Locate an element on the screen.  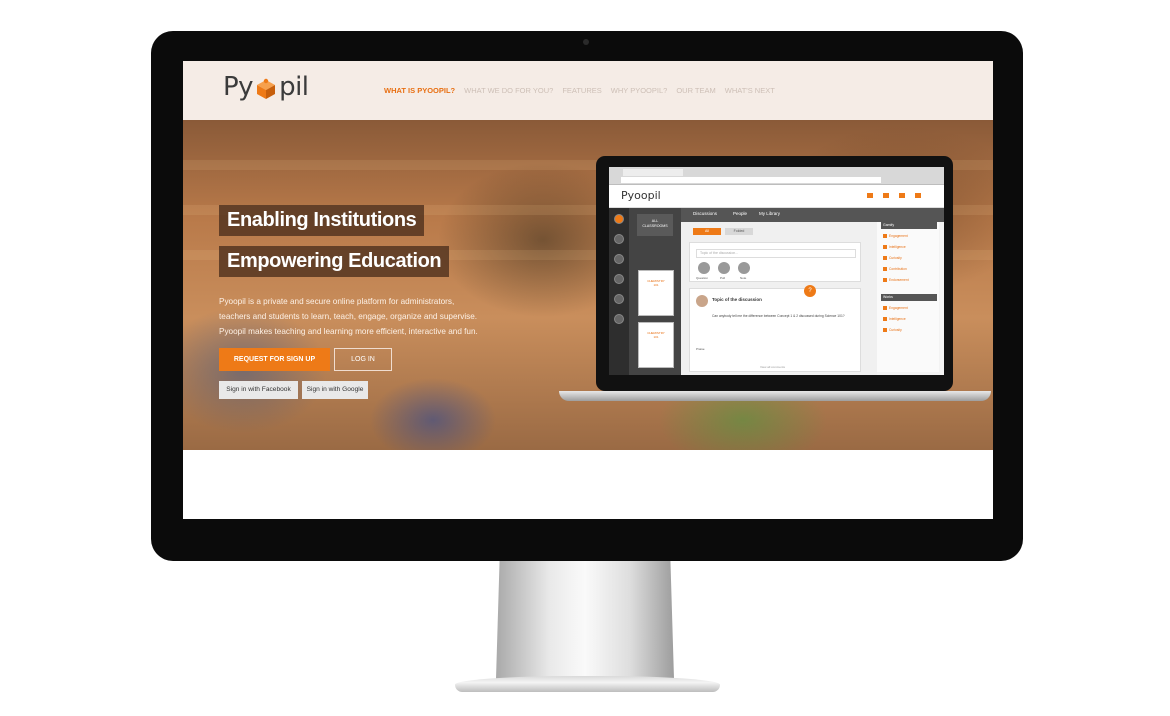
home-icon is located at coordinates (619, 219).